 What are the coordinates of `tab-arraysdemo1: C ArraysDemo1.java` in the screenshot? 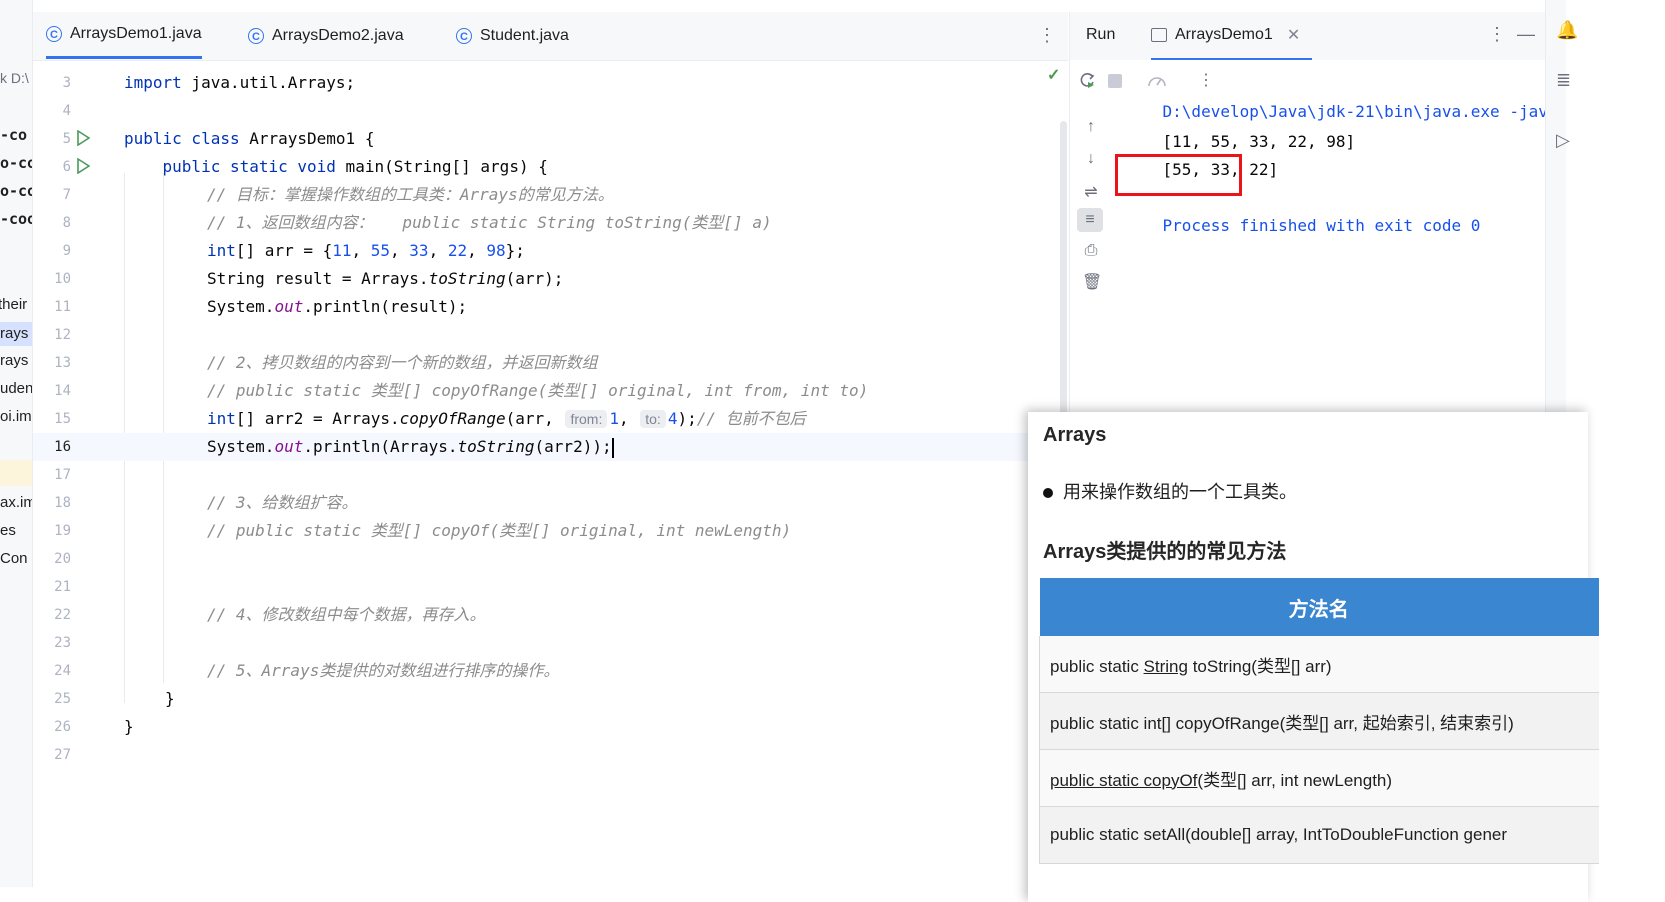 It's located at (124, 35).